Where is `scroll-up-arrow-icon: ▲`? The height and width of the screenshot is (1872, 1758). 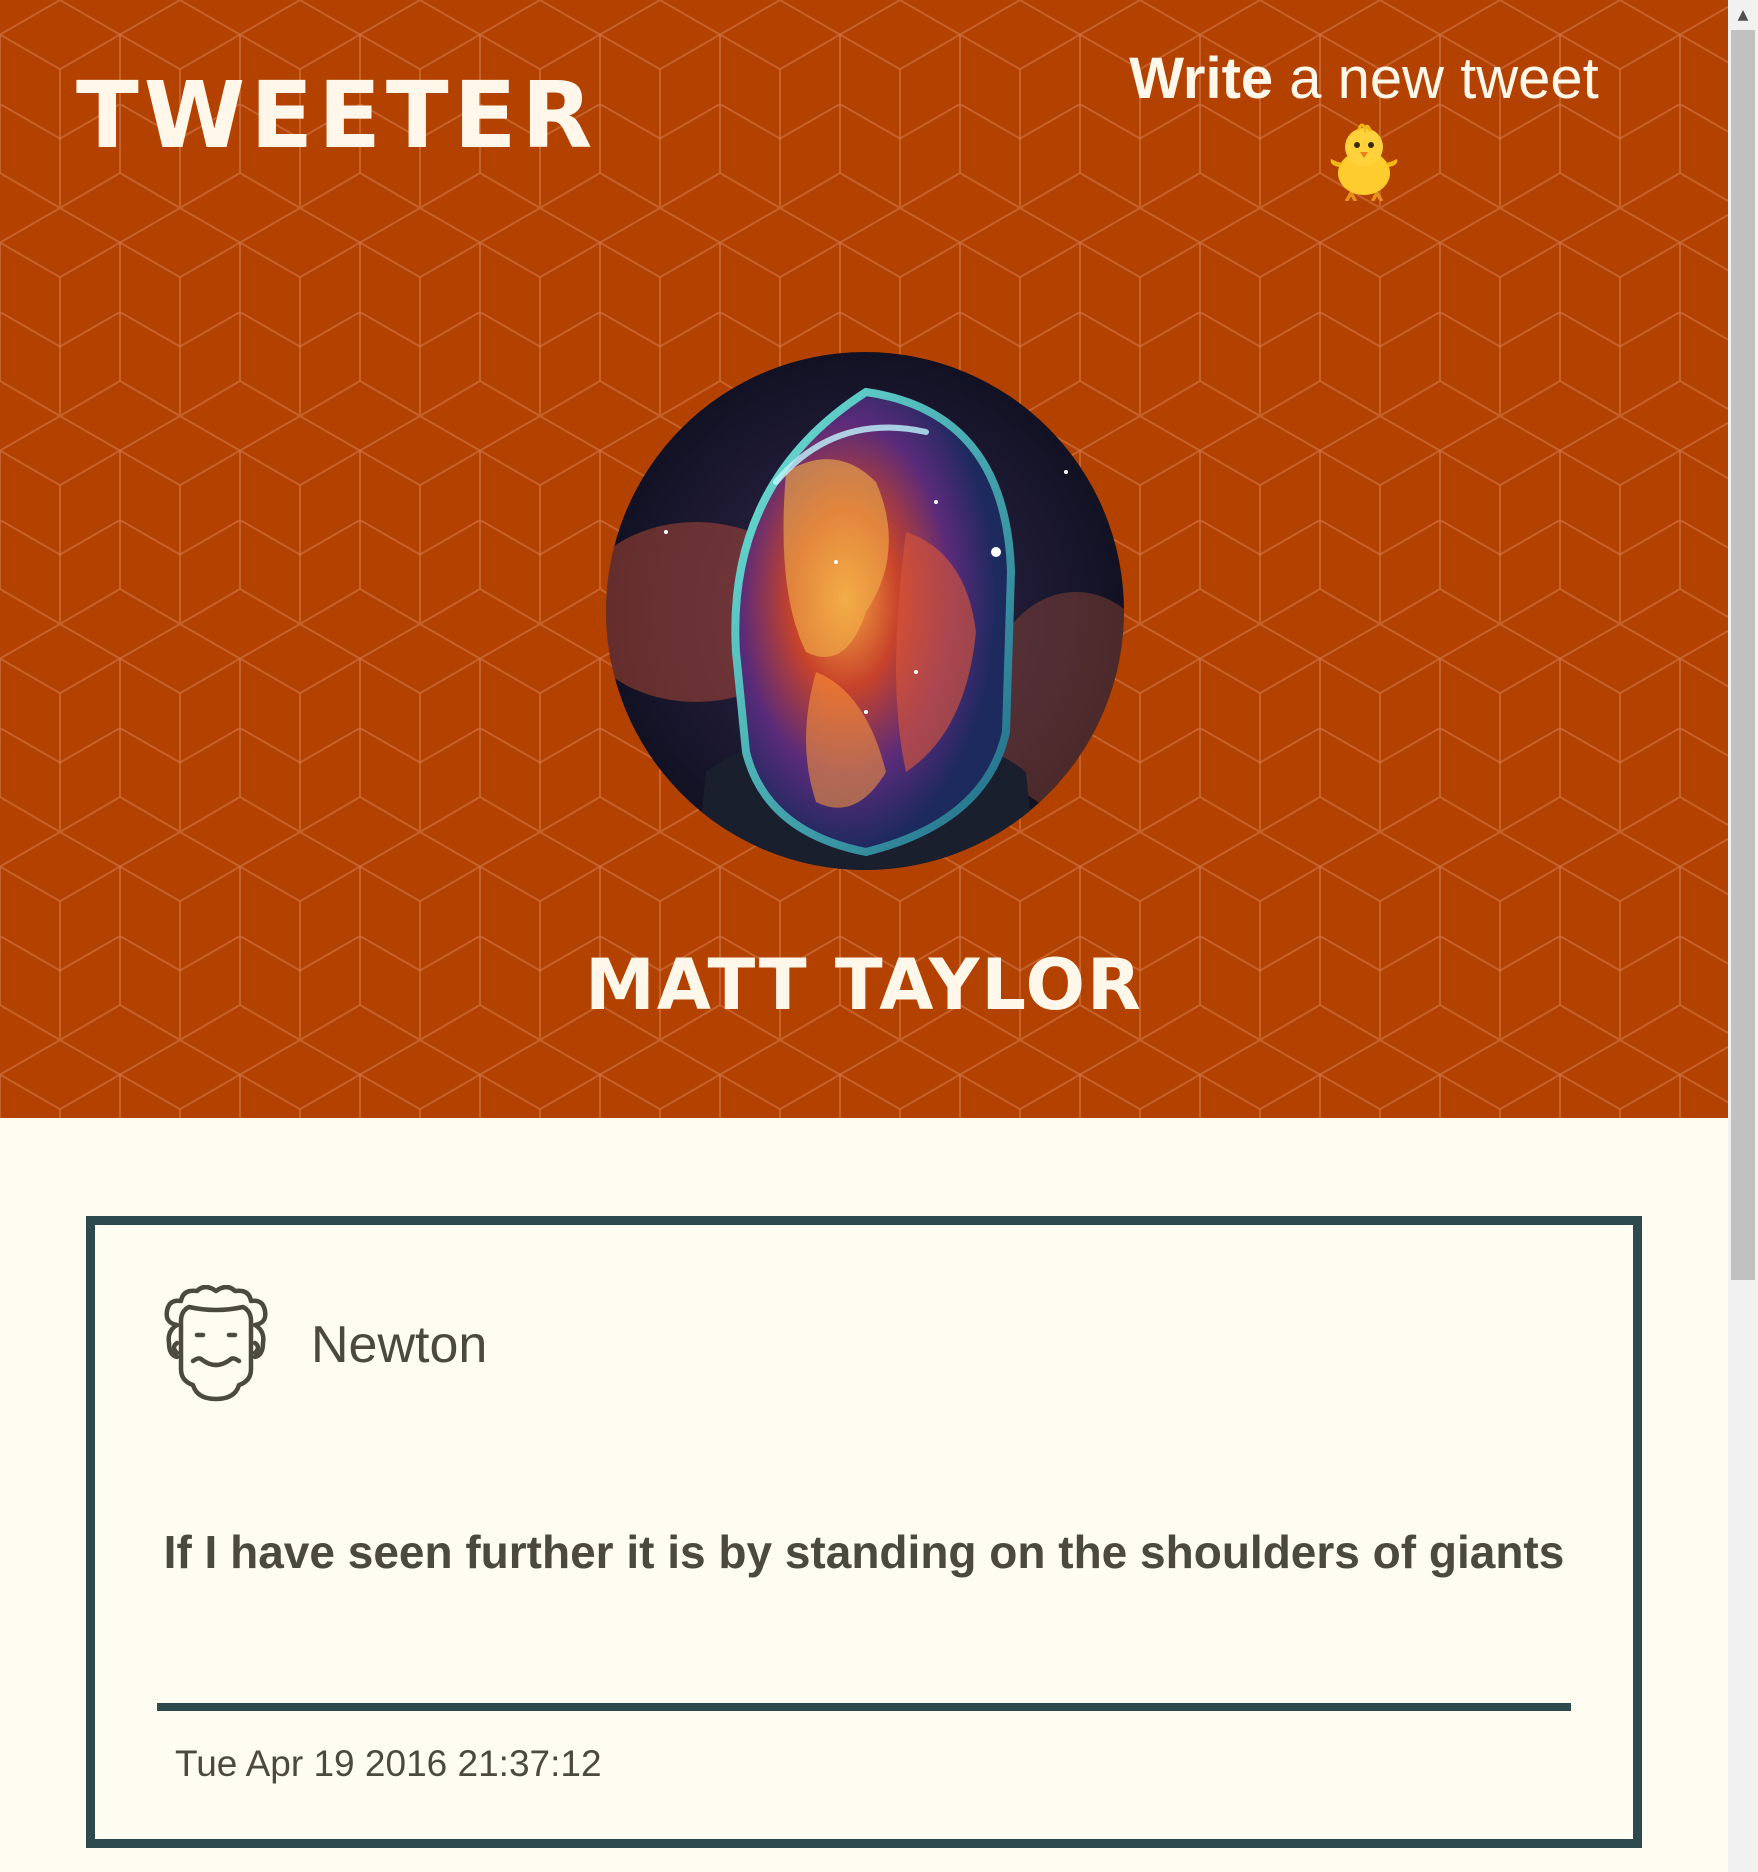
scroll-up-arrow-icon: ▲ is located at coordinates (1743, 15).